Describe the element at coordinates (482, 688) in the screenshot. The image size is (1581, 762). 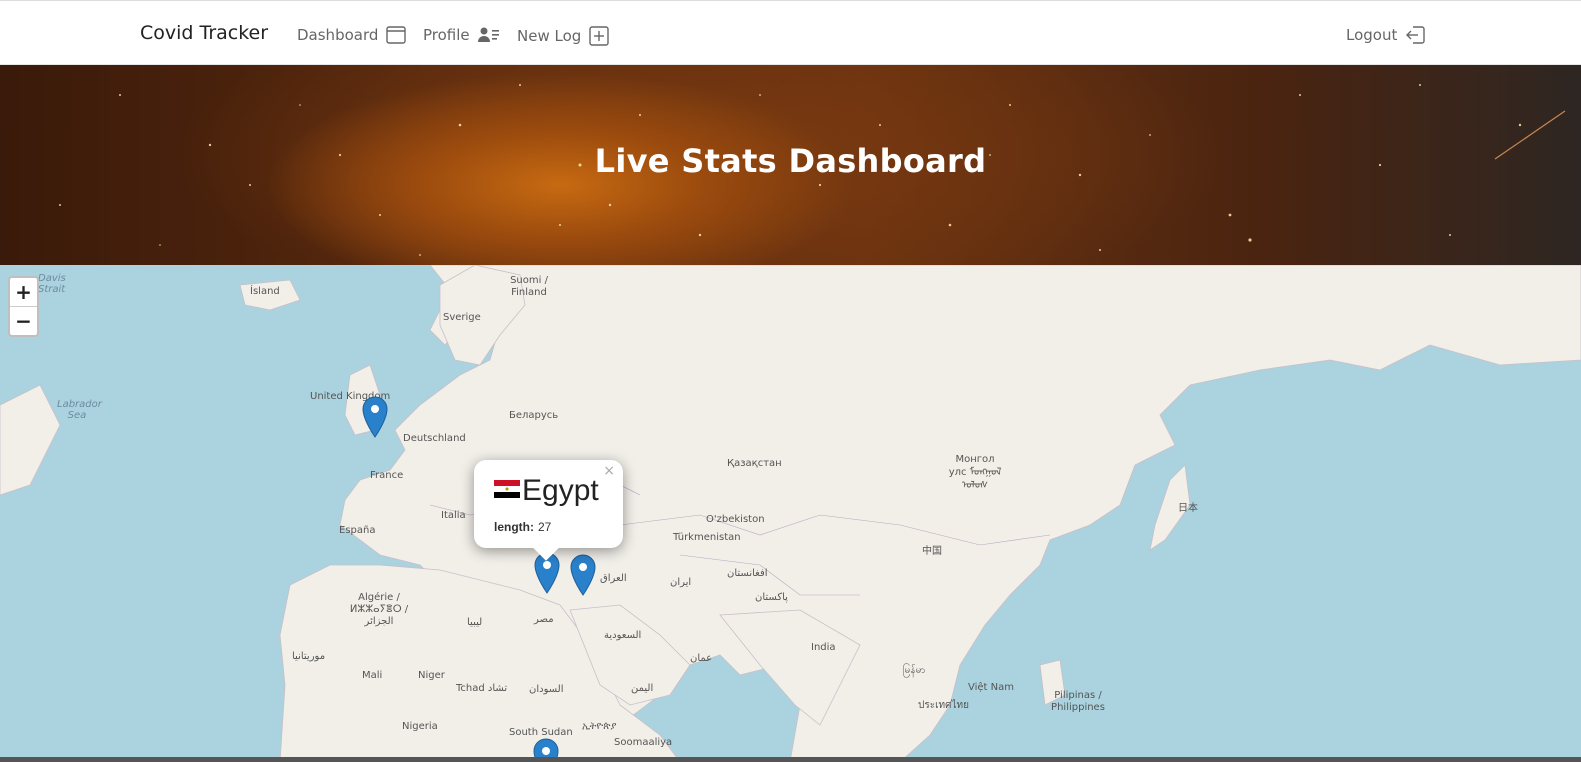
I see `map-label: Tchad تشاد` at that location.